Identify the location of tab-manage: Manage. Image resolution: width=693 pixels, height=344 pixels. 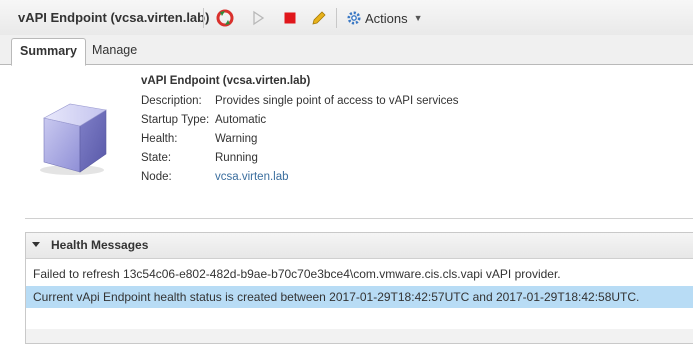
(114, 50).